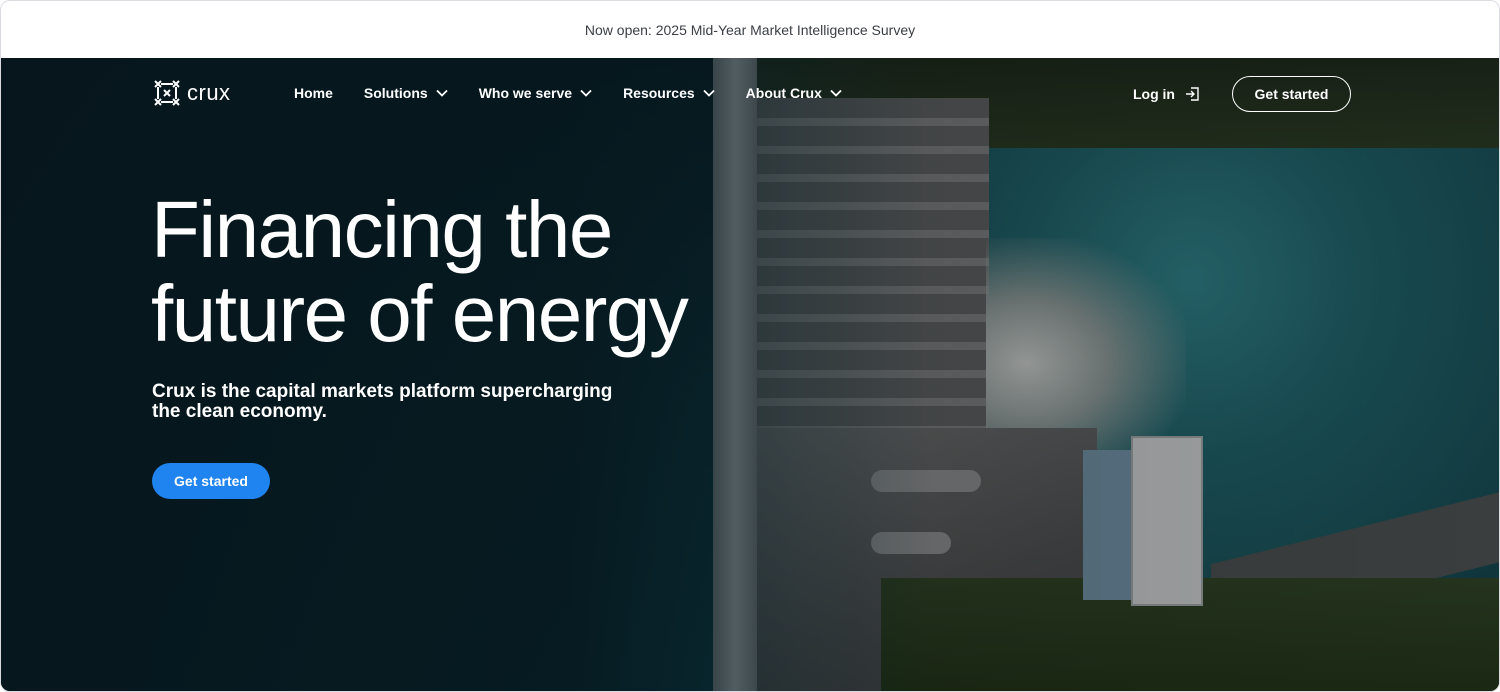 Image resolution: width=1500 pixels, height=692 pixels. I want to click on login-icon, so click(1192, 94).